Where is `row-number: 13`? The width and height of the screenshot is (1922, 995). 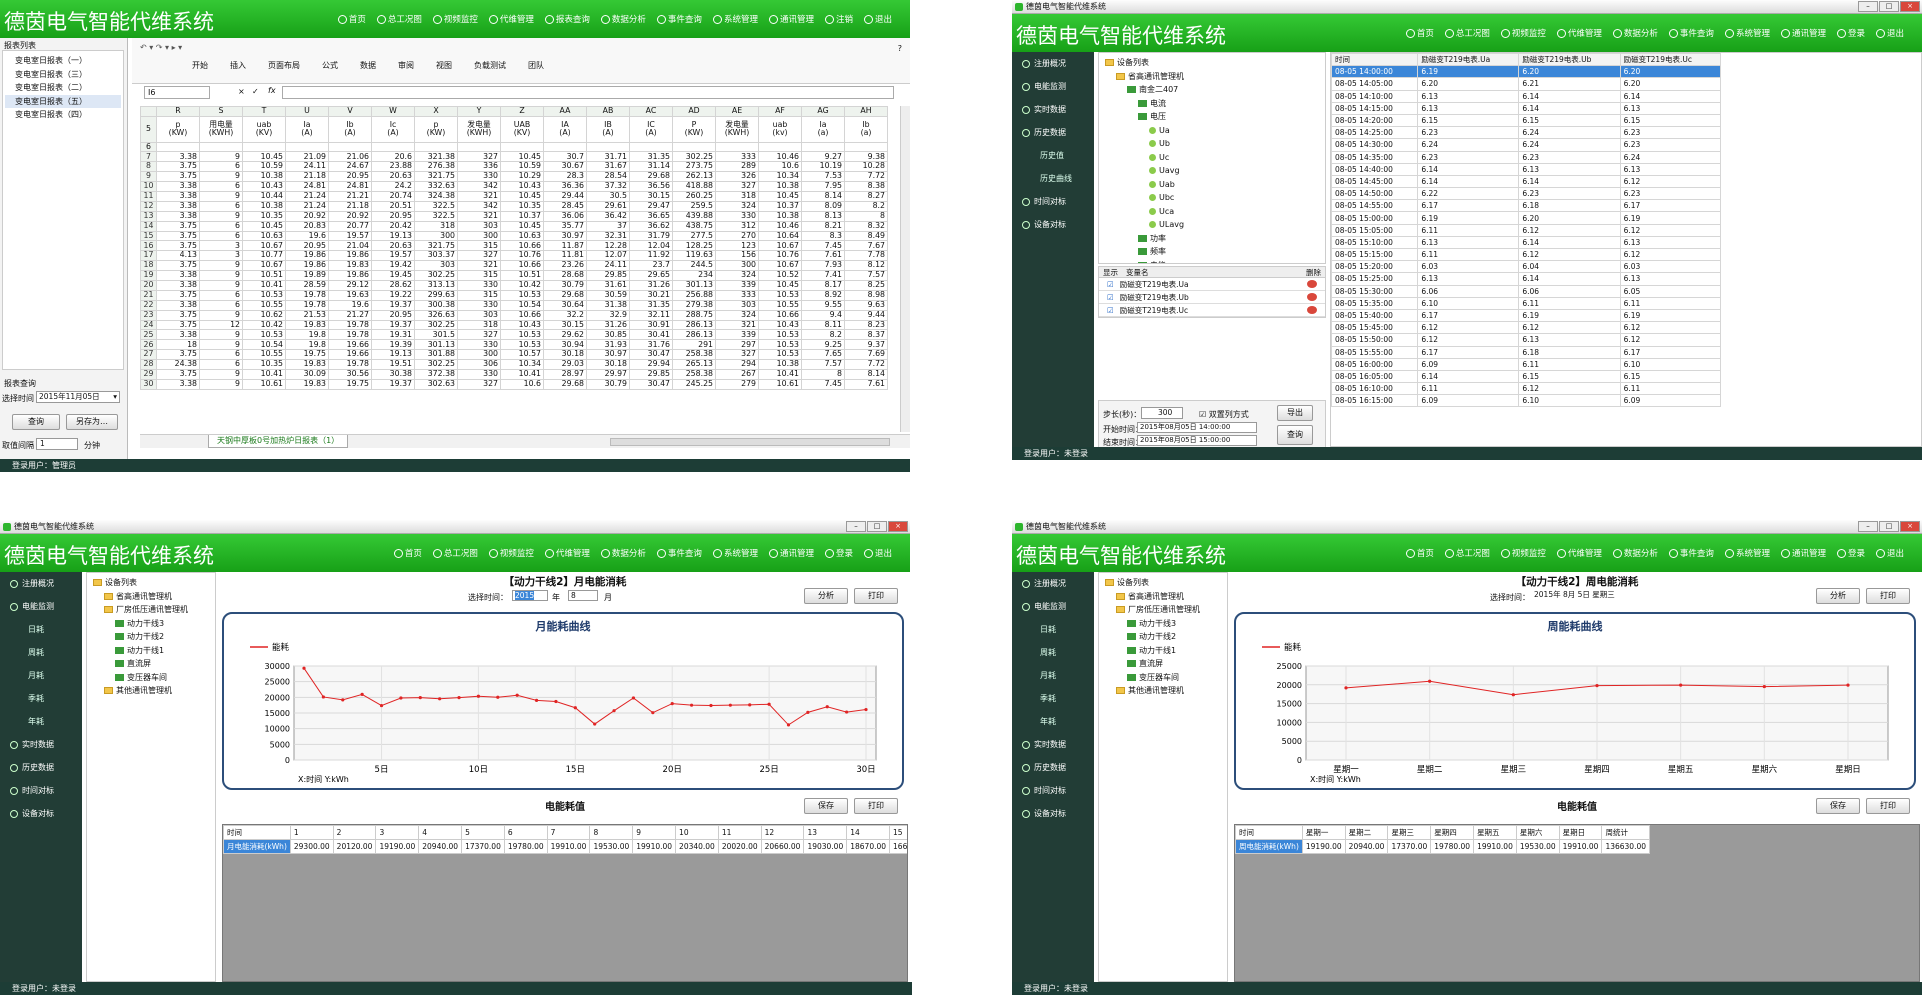 row-number: 13 is located at coordinates (148, 216).